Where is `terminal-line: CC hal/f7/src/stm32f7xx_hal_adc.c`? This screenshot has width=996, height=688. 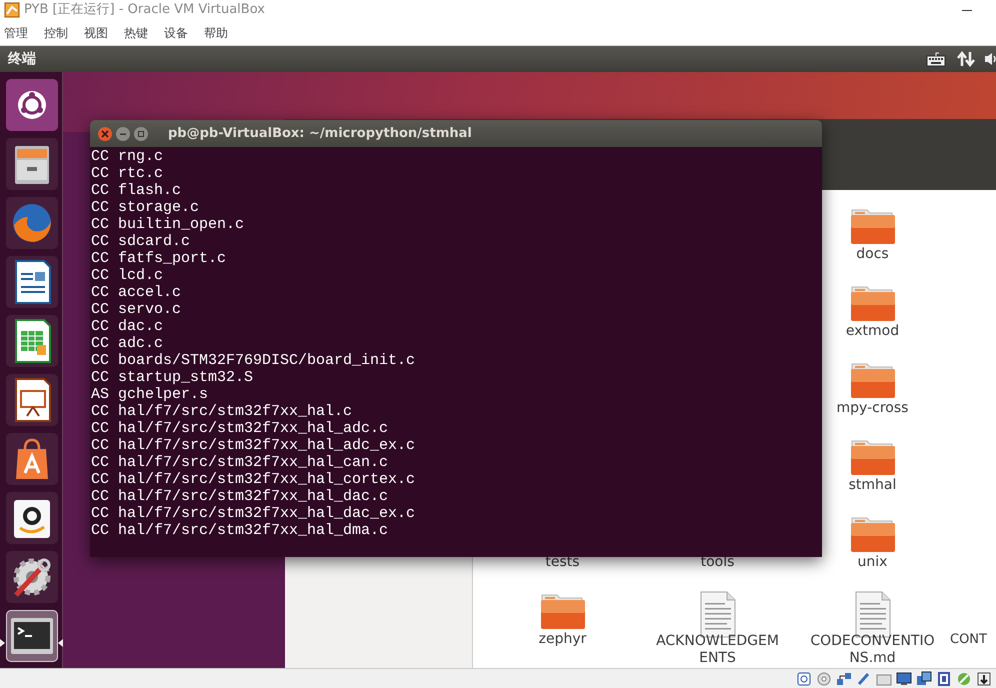
terminal-line: CC hal/f7/src/stm32f7xx_hal_adc.c is located at coordinates (240, 428).